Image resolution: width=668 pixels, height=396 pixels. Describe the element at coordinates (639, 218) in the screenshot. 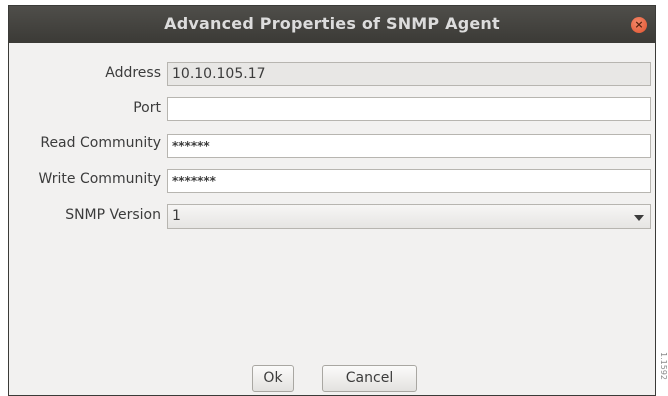

I see `dropdown-arrow-icon` at that location.